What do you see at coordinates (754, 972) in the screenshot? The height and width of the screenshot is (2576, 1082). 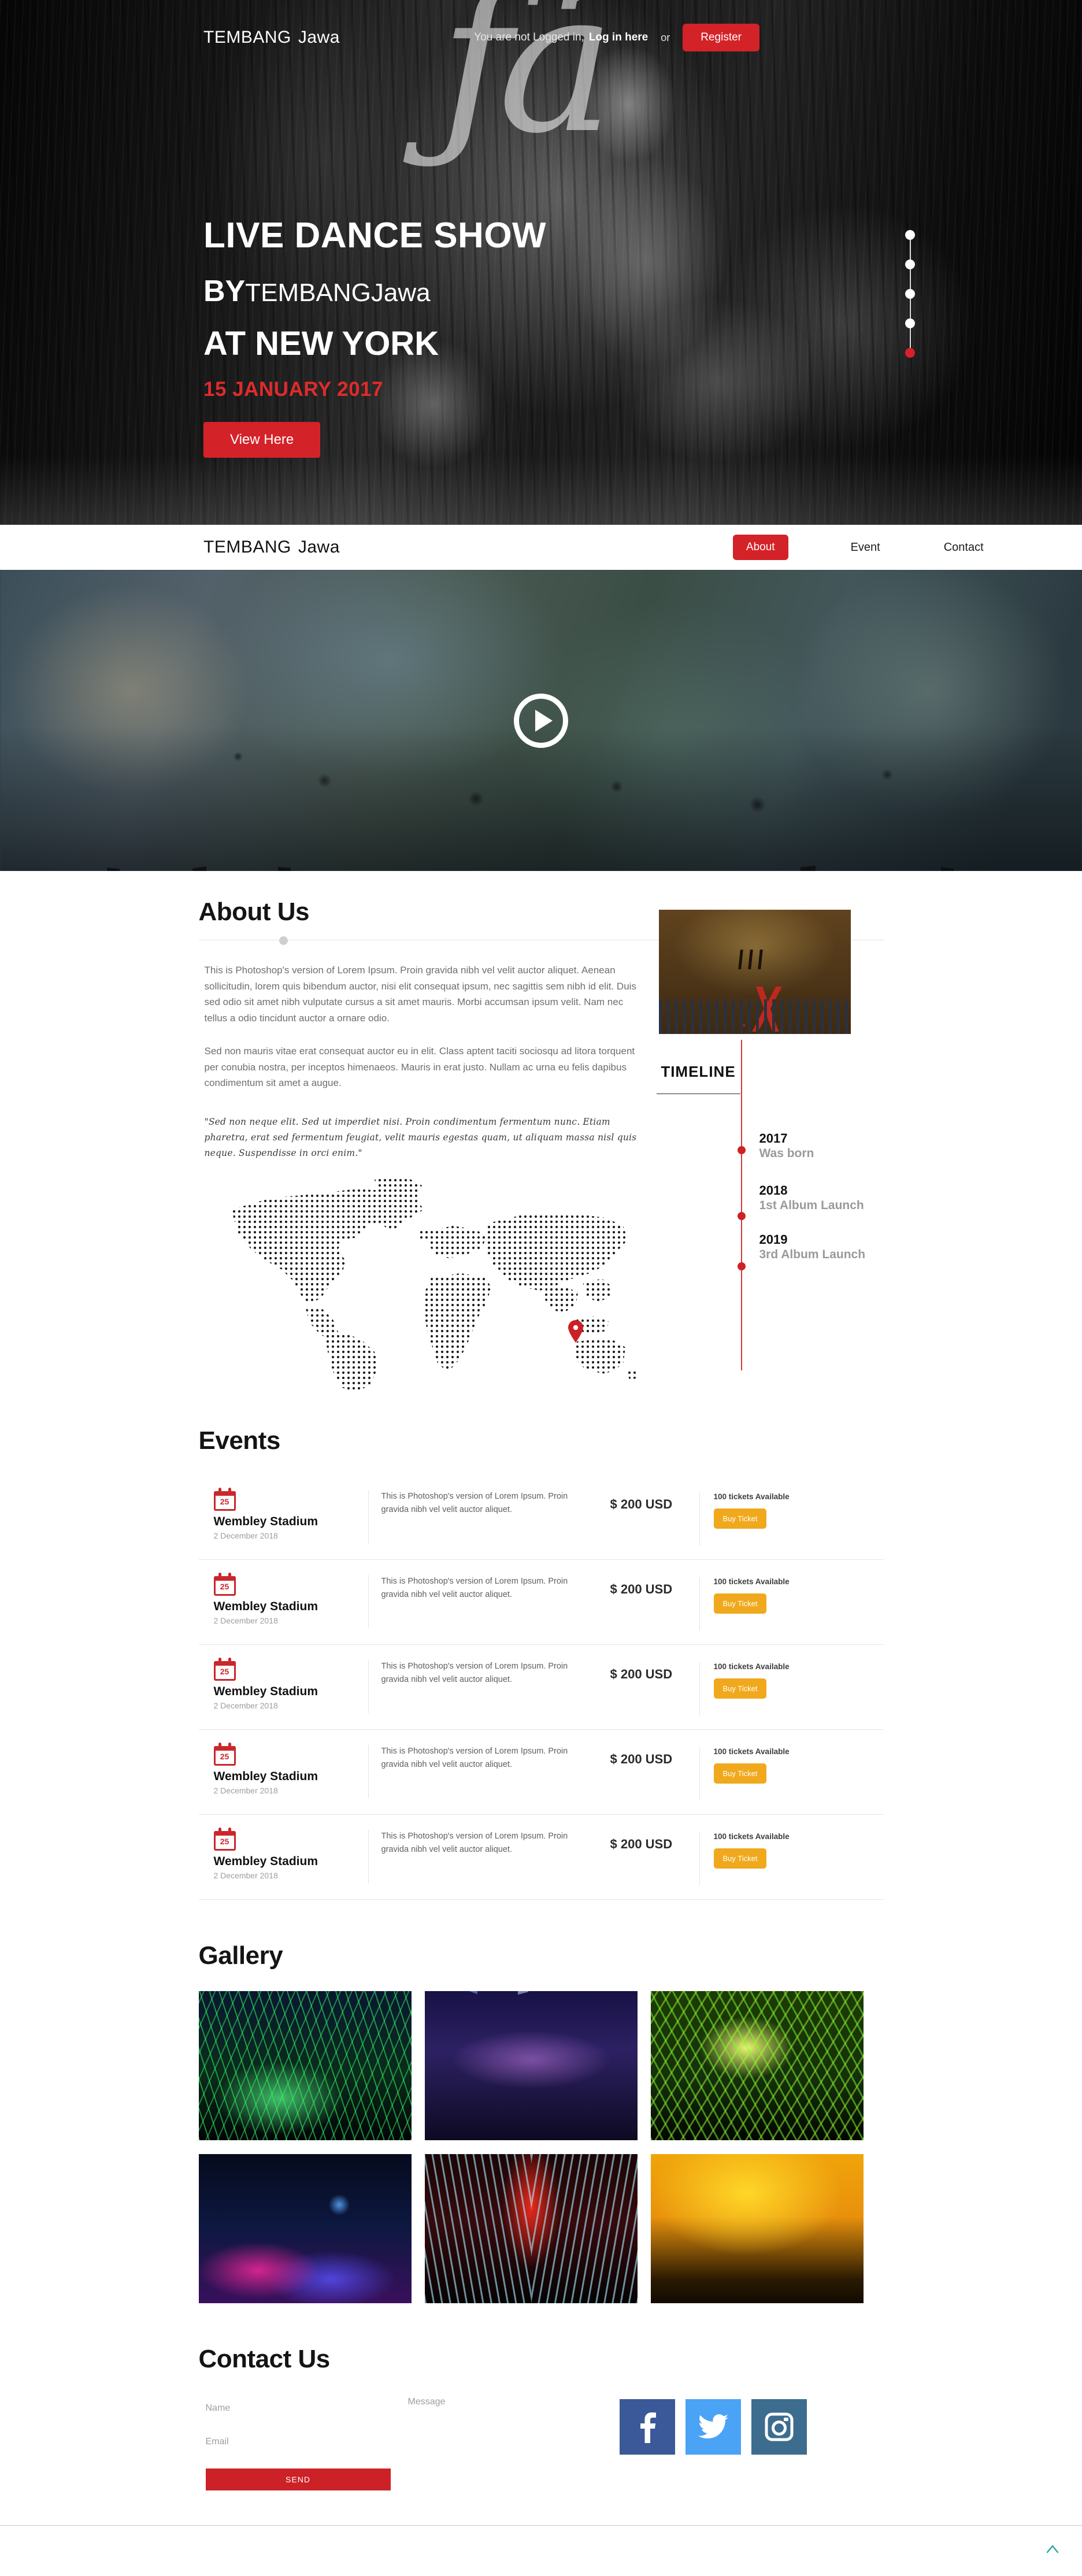 I see `about-photo-bicycle` at bounding box center [754, 972].